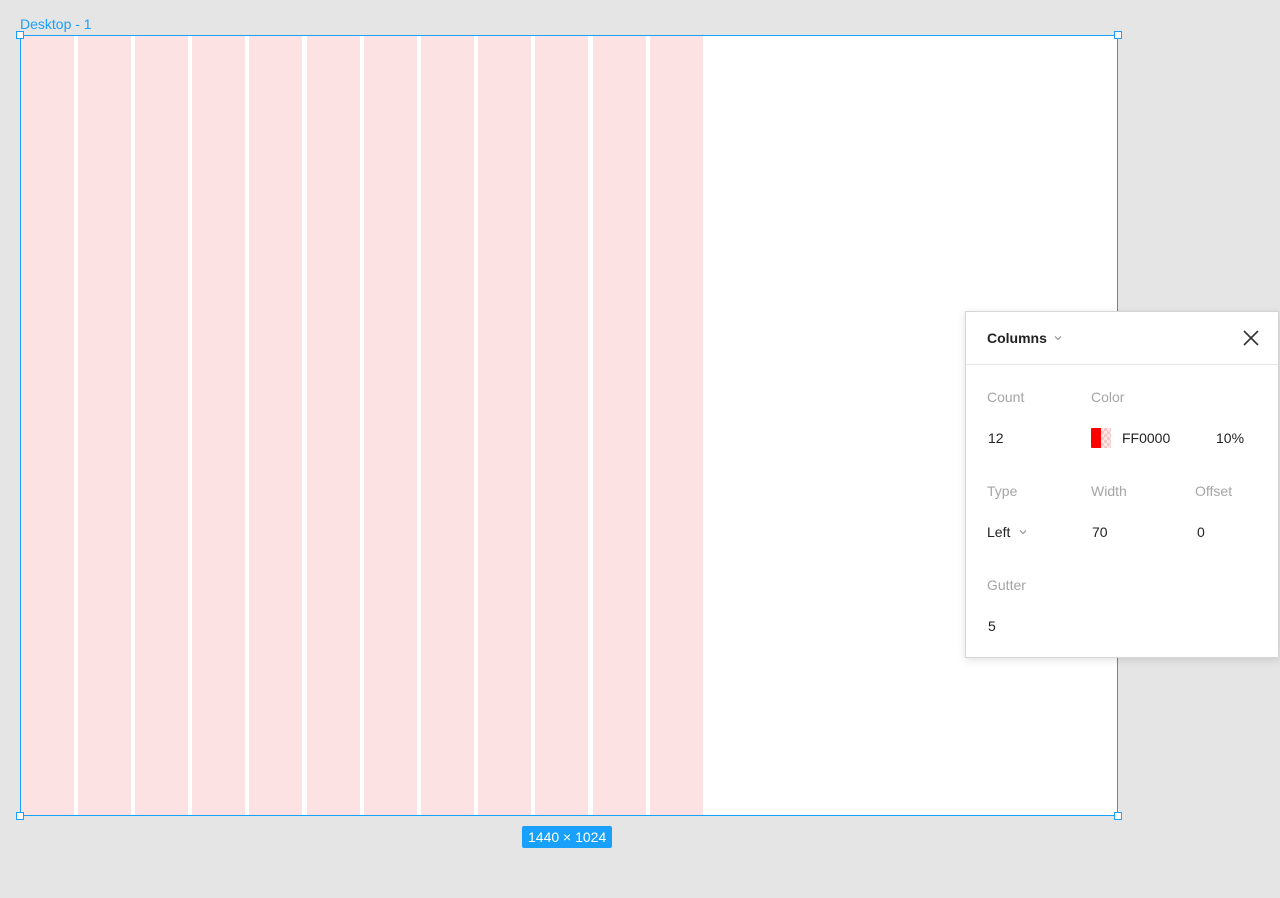  Describe the element at coordinates (1230, 438) in the screenshot. I see `color-opacity-input: 10%` at that location.